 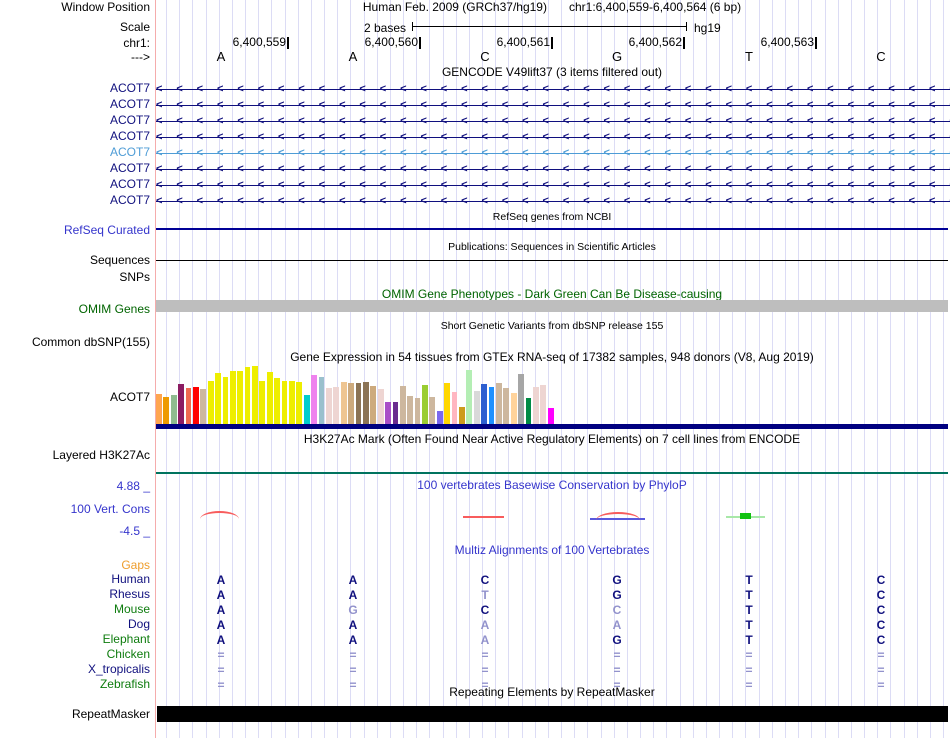 I want to click on gaps-label: Gaps, so click(x=75, y=565).